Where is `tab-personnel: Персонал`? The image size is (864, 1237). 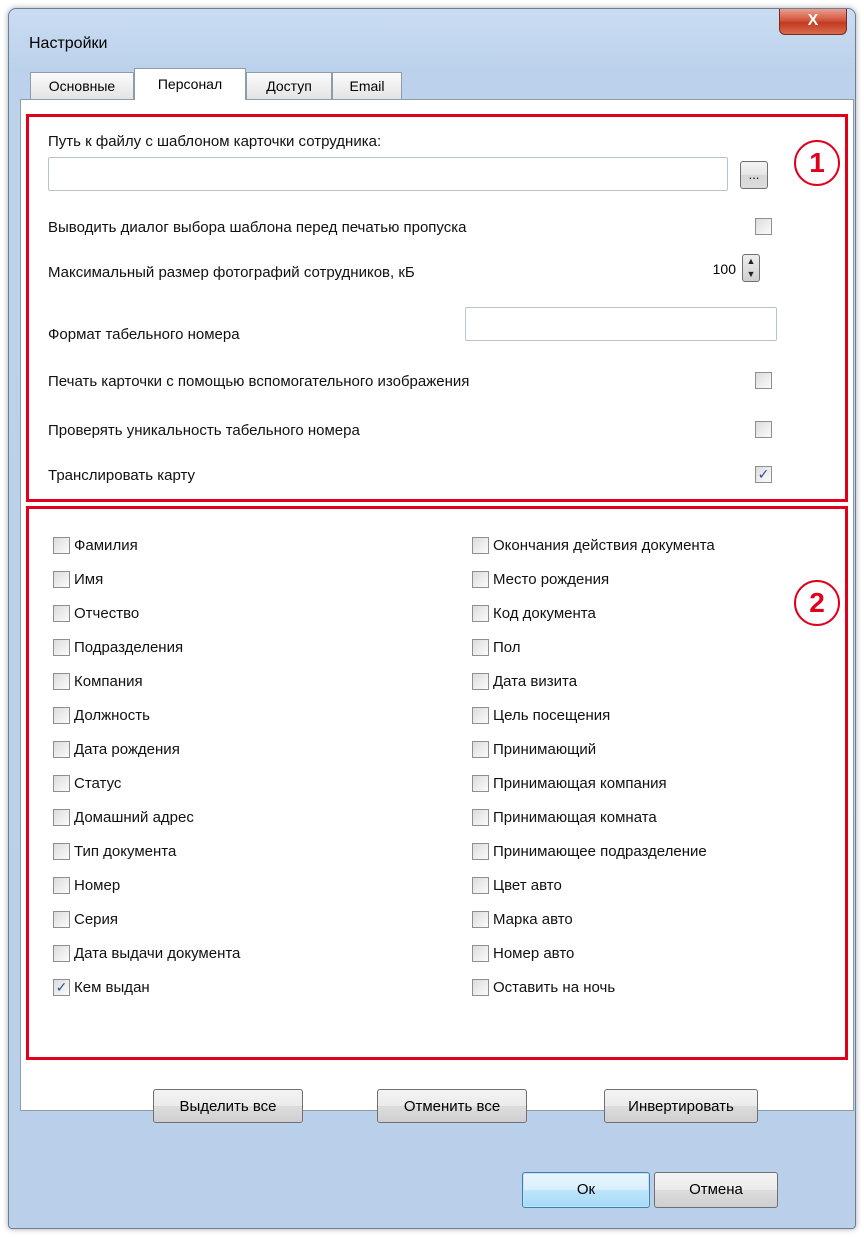
tab-personnel: Персонал is located at coordinates (190, 84).